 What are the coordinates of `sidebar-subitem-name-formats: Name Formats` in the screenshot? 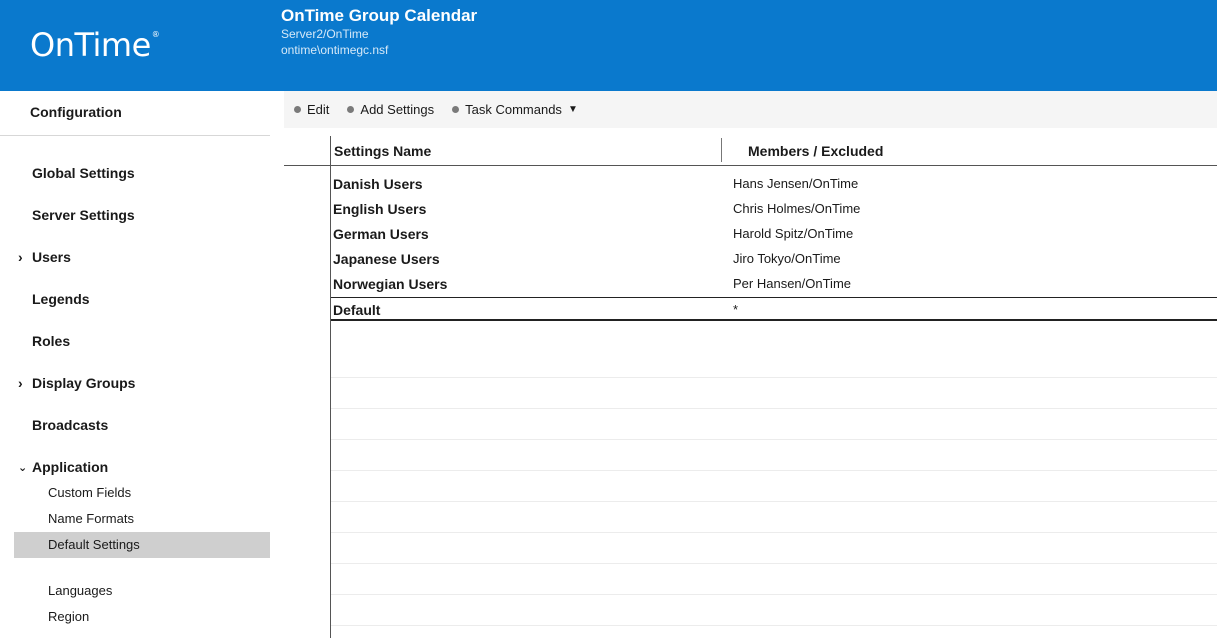 It's located at (142, 519).